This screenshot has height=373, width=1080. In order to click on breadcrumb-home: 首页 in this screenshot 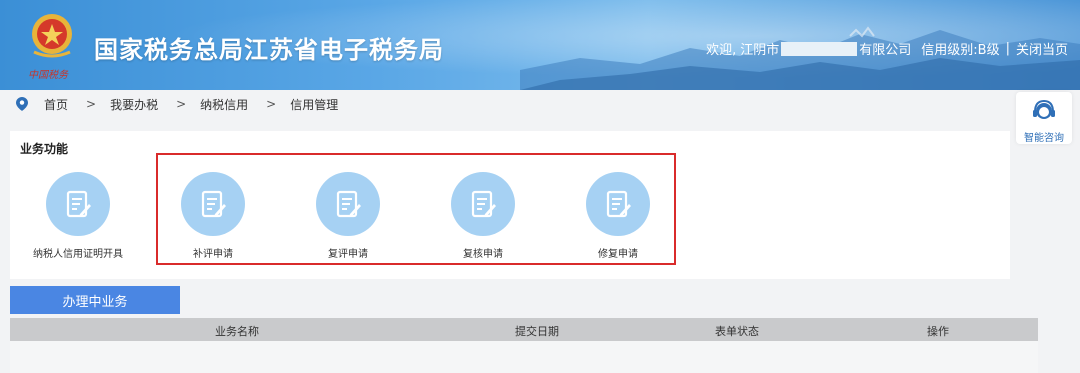, I will do `click(56, 104)`.